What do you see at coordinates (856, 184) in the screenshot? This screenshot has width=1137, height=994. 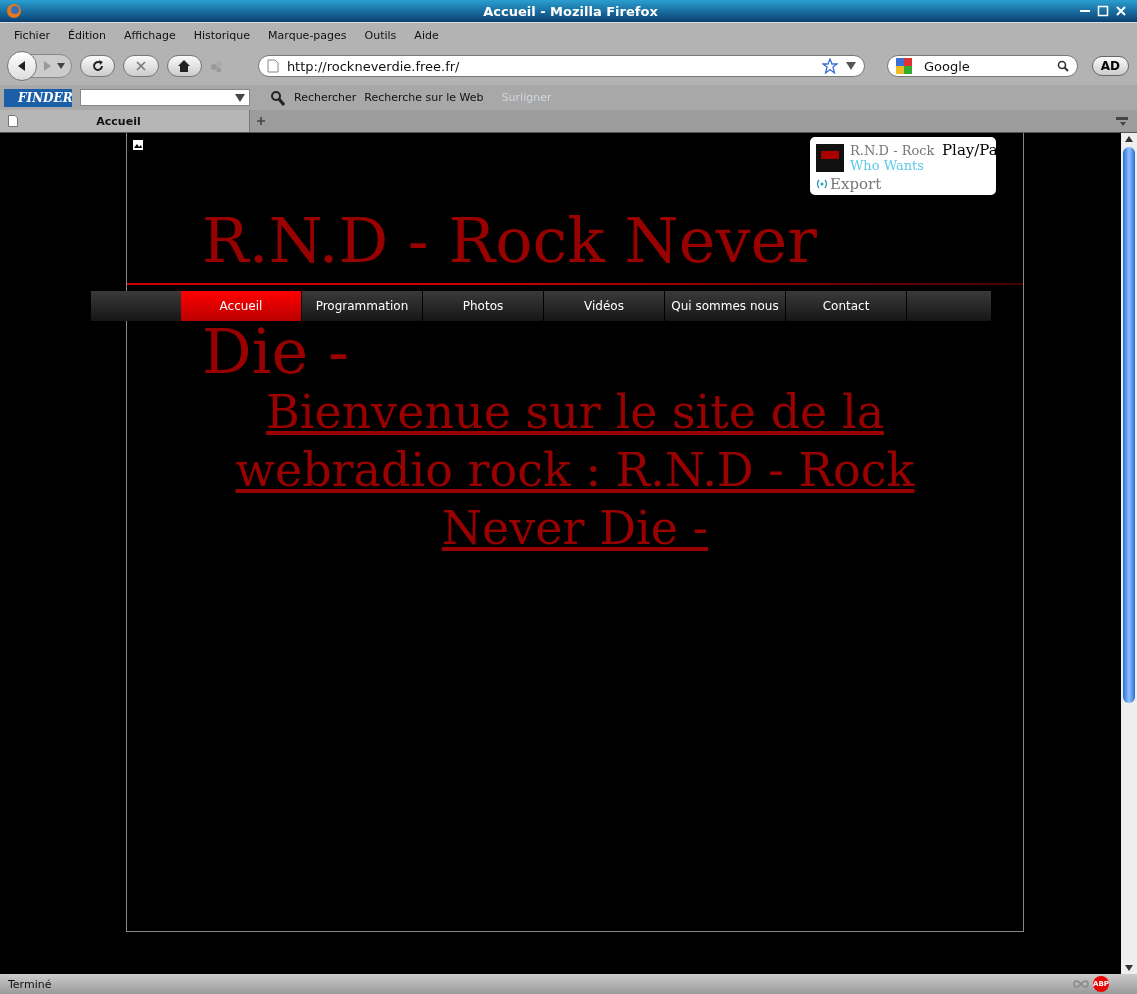 I see `export-link: Export` at bounding box center [856, 184].